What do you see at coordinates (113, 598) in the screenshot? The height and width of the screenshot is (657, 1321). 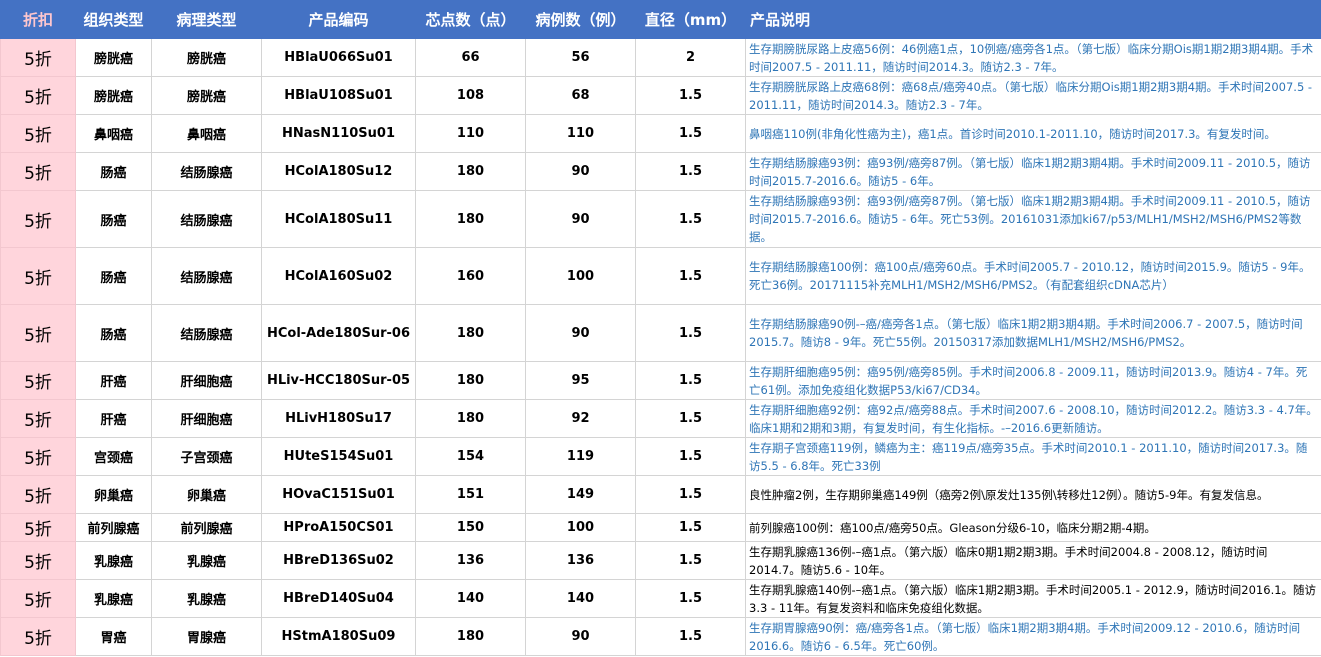 I see `tissue-type-cell: 乳腺癌` at bounding box center [113, 598].